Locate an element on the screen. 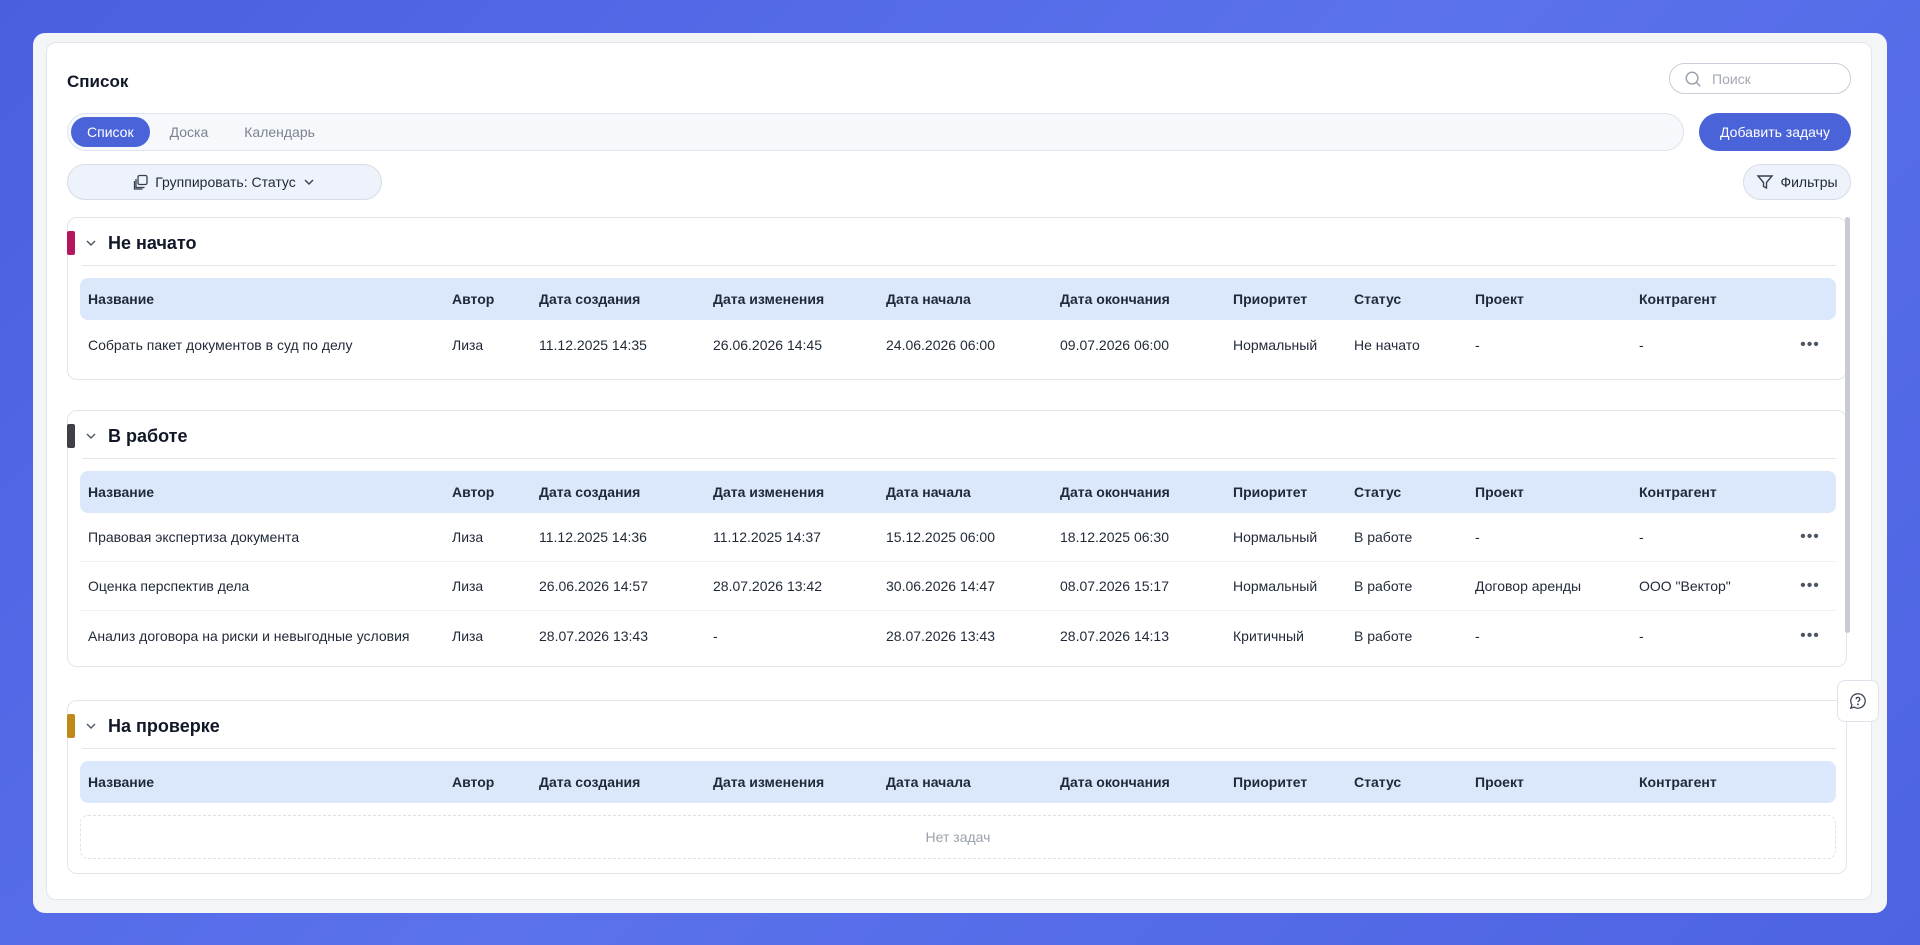  cell-end: 18.12.2025 06:30 is located at coordinates (1114, 537).